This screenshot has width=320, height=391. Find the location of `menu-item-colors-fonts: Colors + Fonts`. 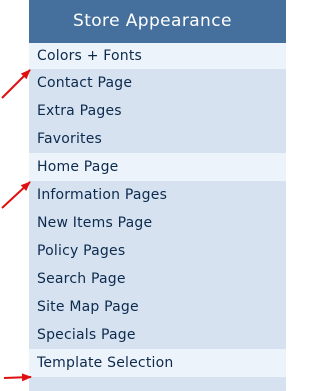

menu-item-colors-fonts: Colors + Fonts is located at coordinates (157, 56).